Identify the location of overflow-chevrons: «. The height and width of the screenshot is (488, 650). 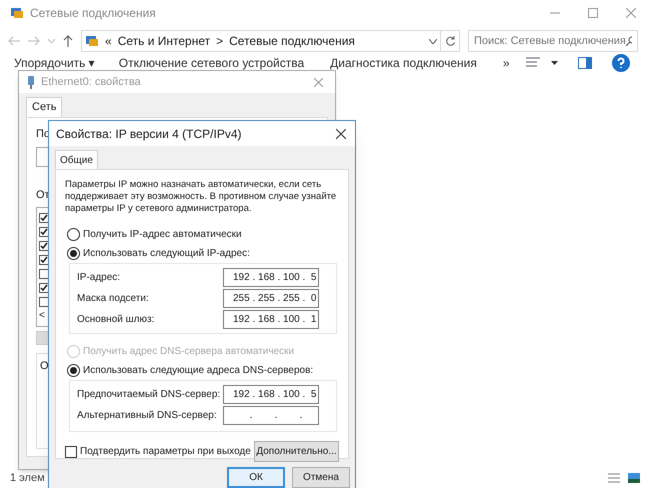
(108, 41).